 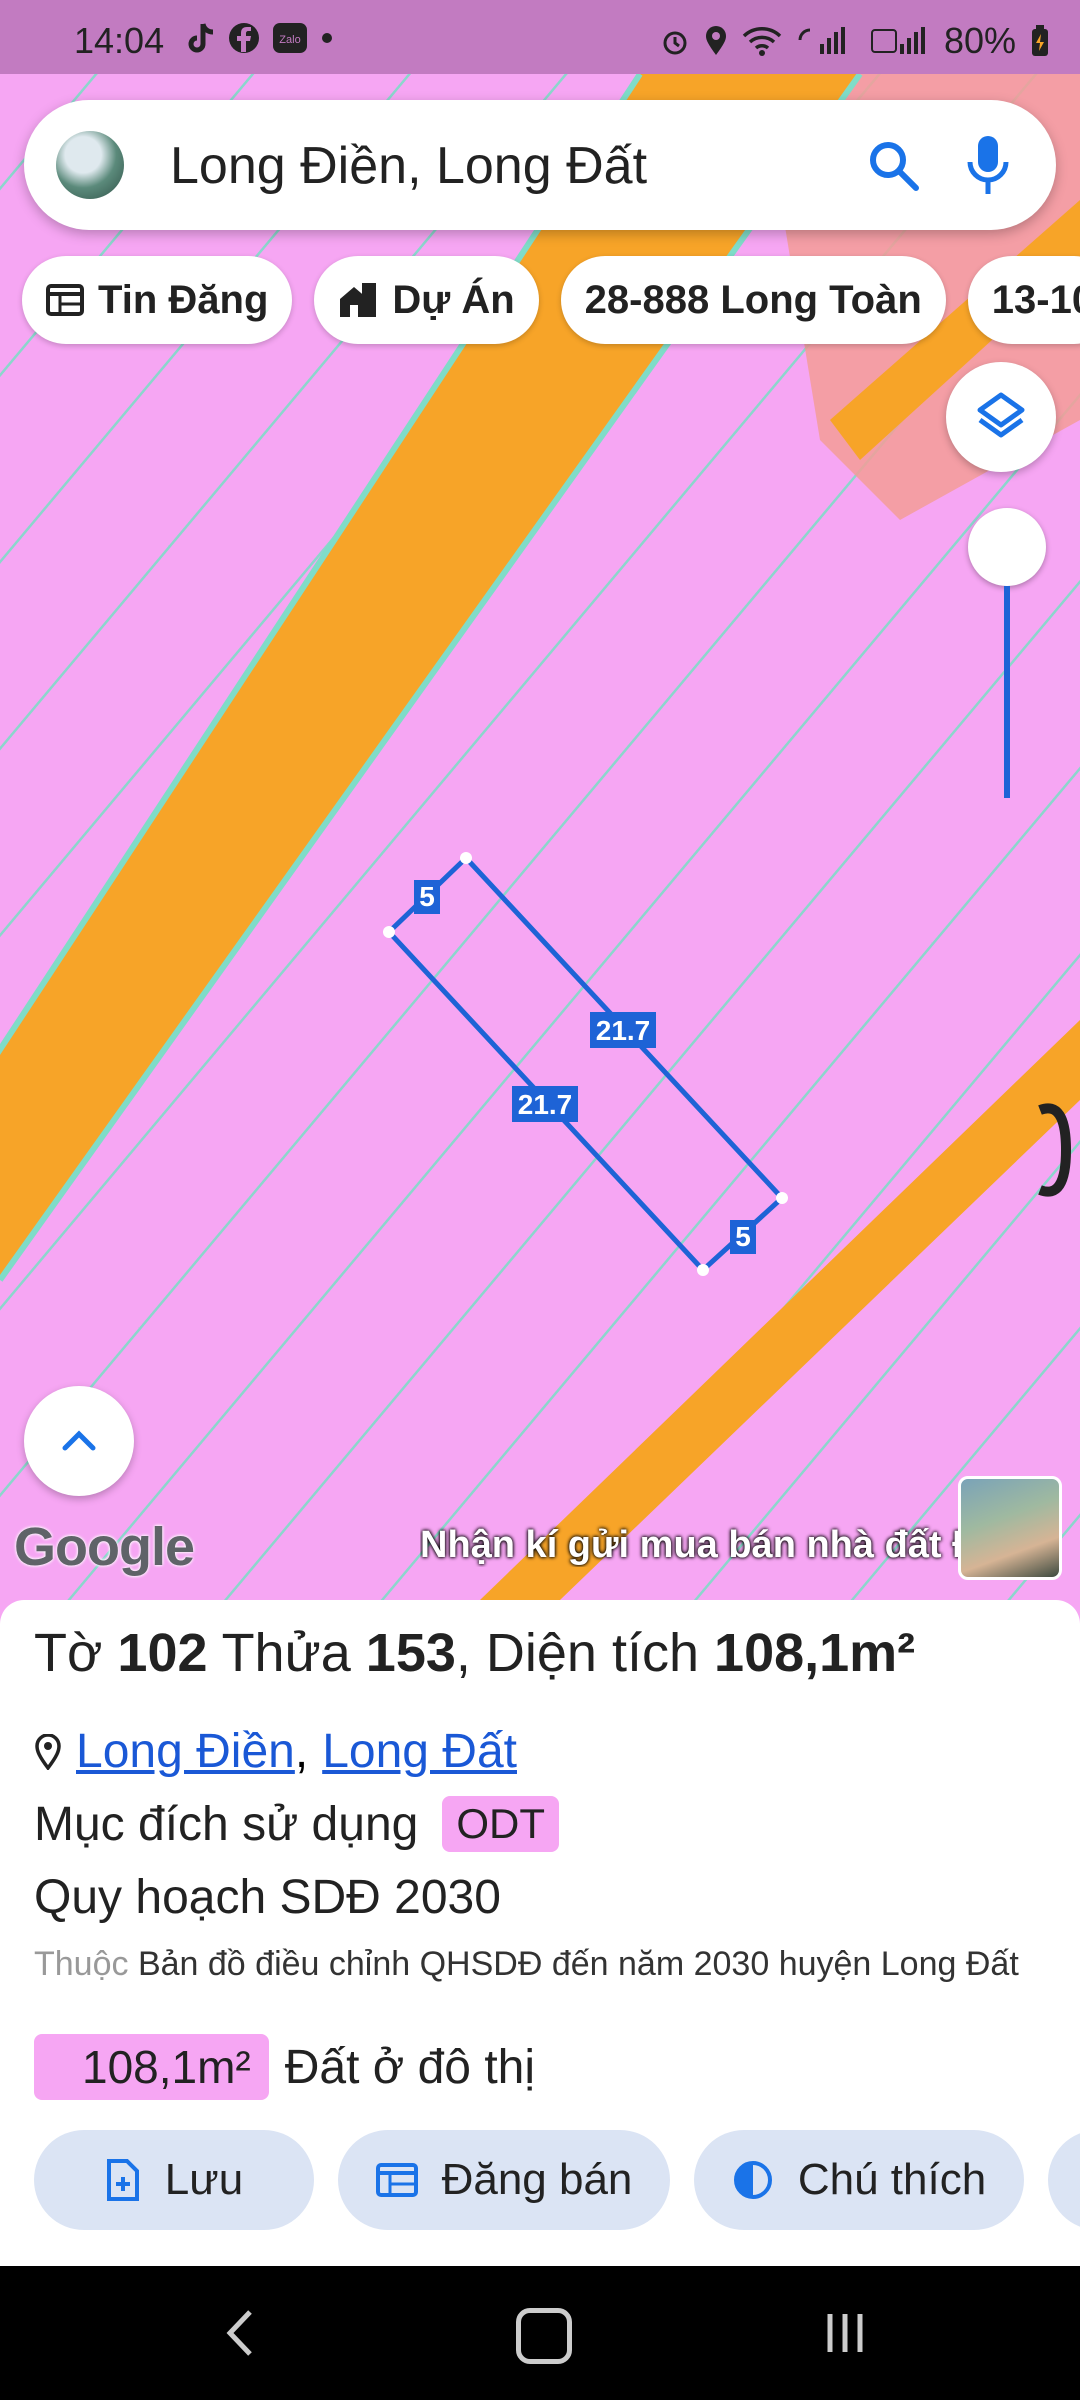 I want to click on layers-icon, so click(x=1001, y=415).